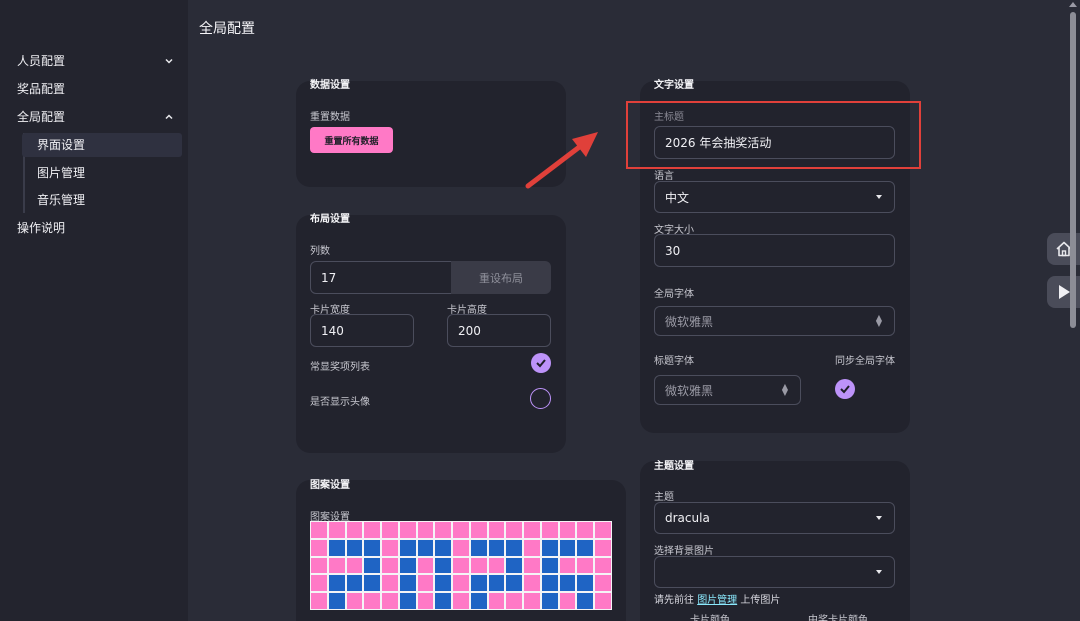 This screenshot has height=621, width=1080. I want to click on pattern-grid, so click(461, 565).